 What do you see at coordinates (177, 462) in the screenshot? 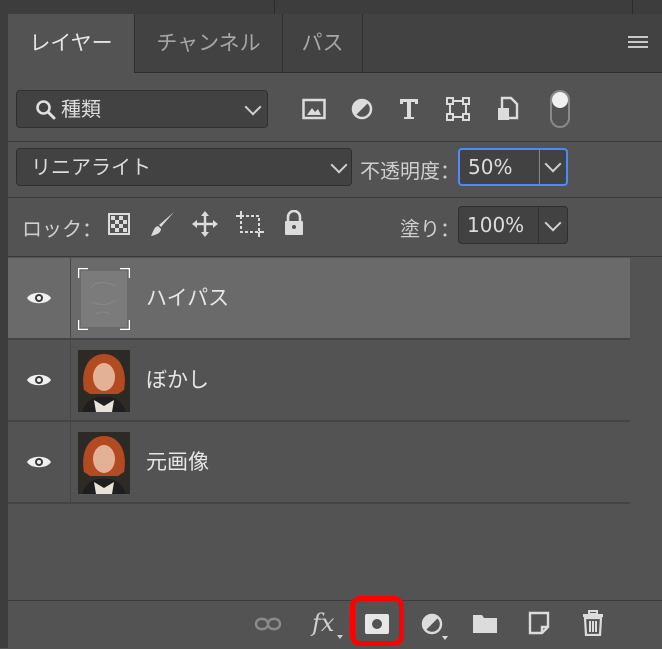
I see `layer-name: 元画像` at bounding box center [177, 462].